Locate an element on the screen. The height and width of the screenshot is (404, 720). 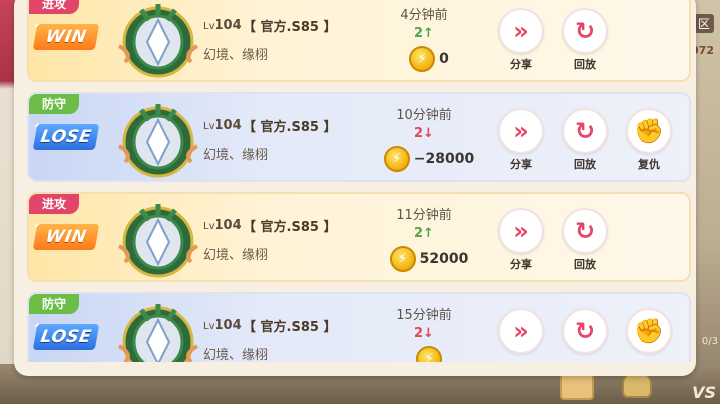
revenge-button: ✊ is located at coordinates (649, 335).